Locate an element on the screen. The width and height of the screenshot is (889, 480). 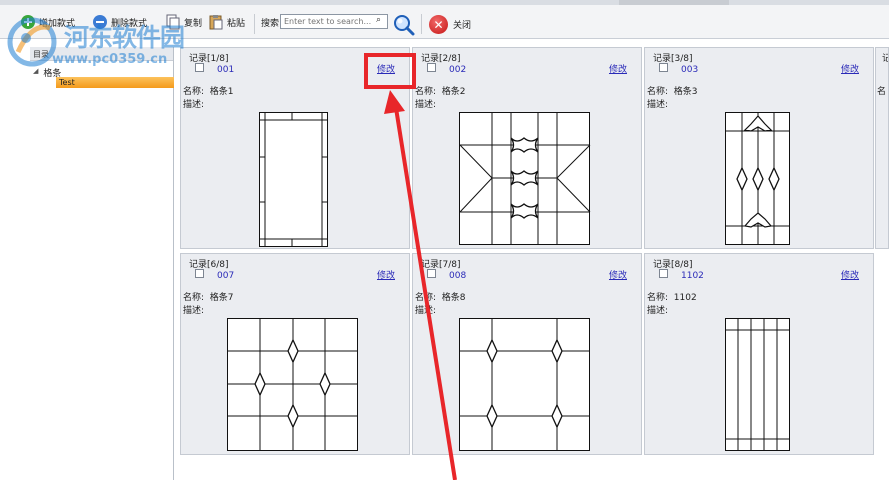
record-card: 记录[8/8] 1102 修改 名称: 1102 描述: is located at coordinates (759, 354).